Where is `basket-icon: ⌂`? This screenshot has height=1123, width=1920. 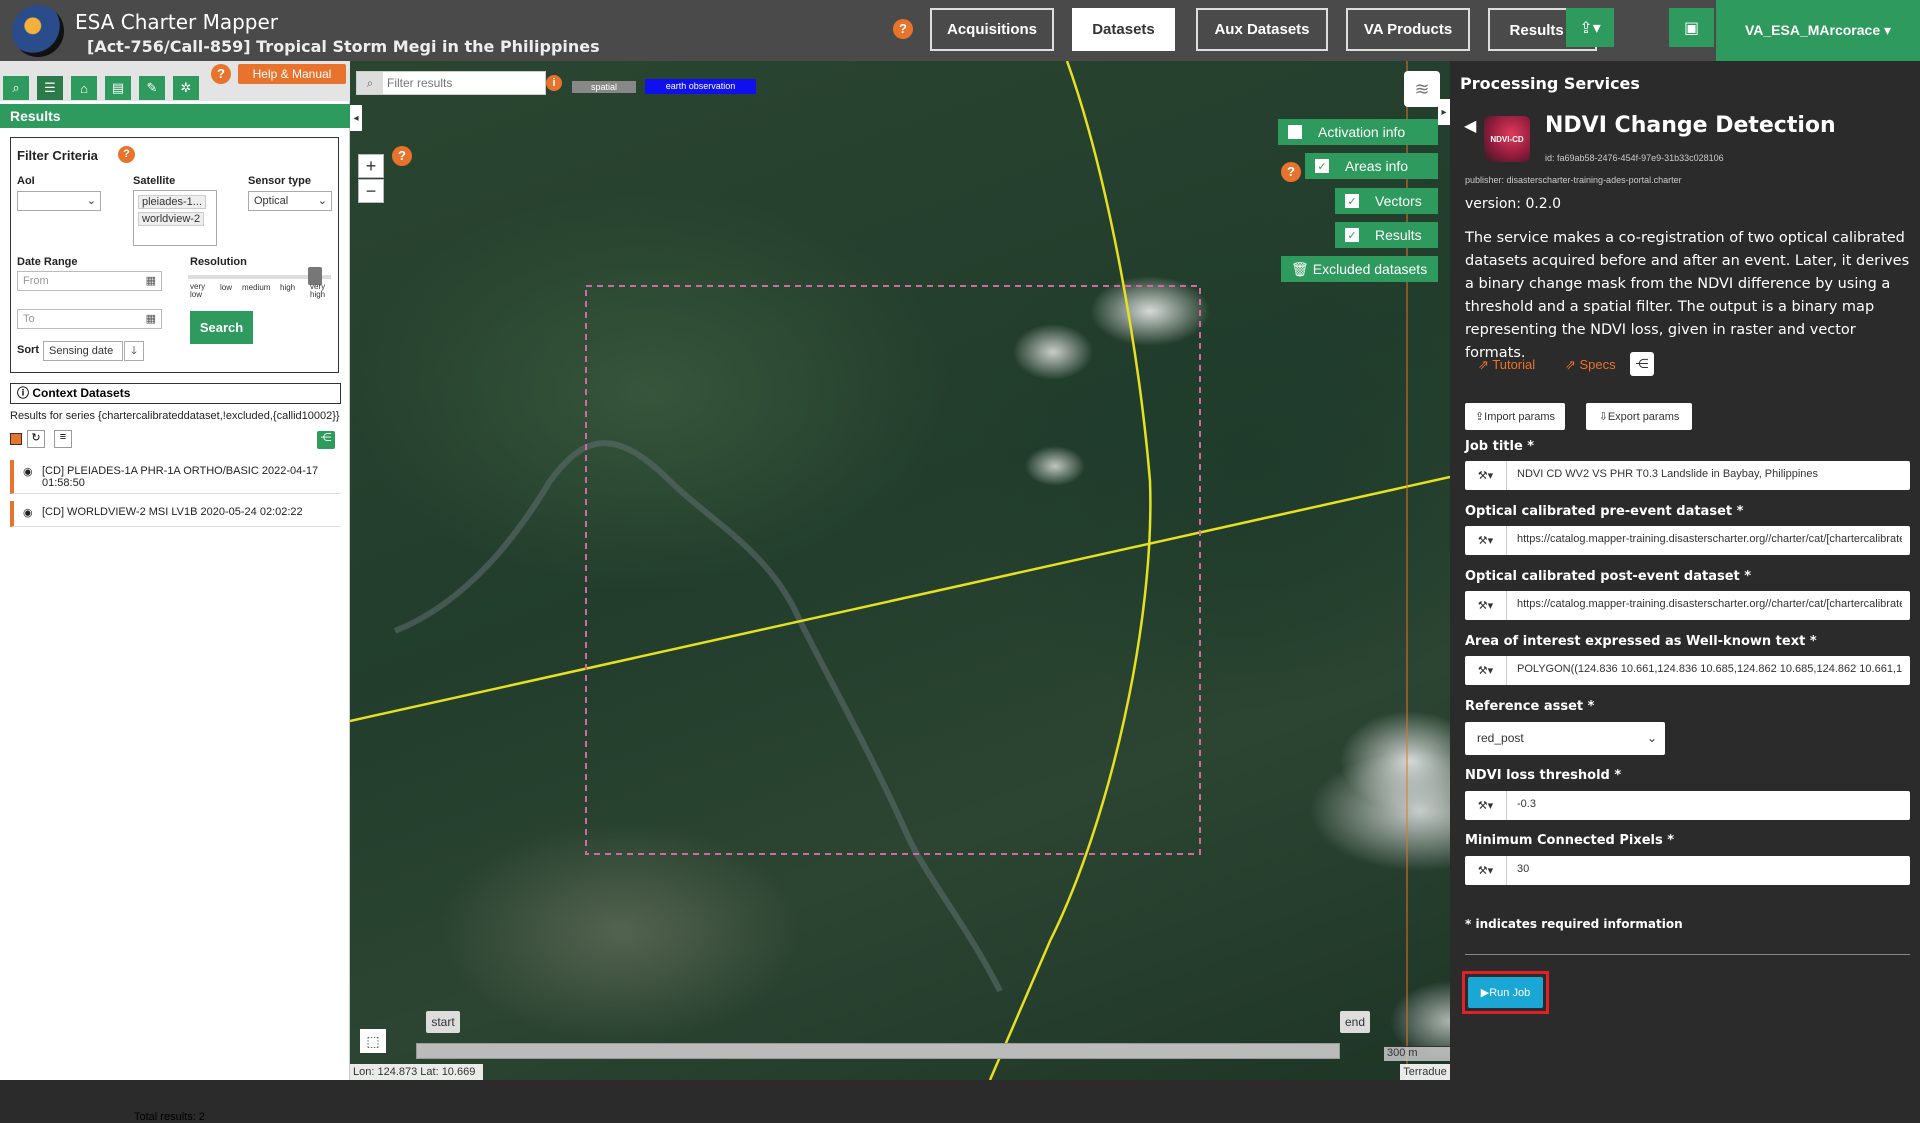 basket-icon: ⌂ is located at coordinates (84, 88).